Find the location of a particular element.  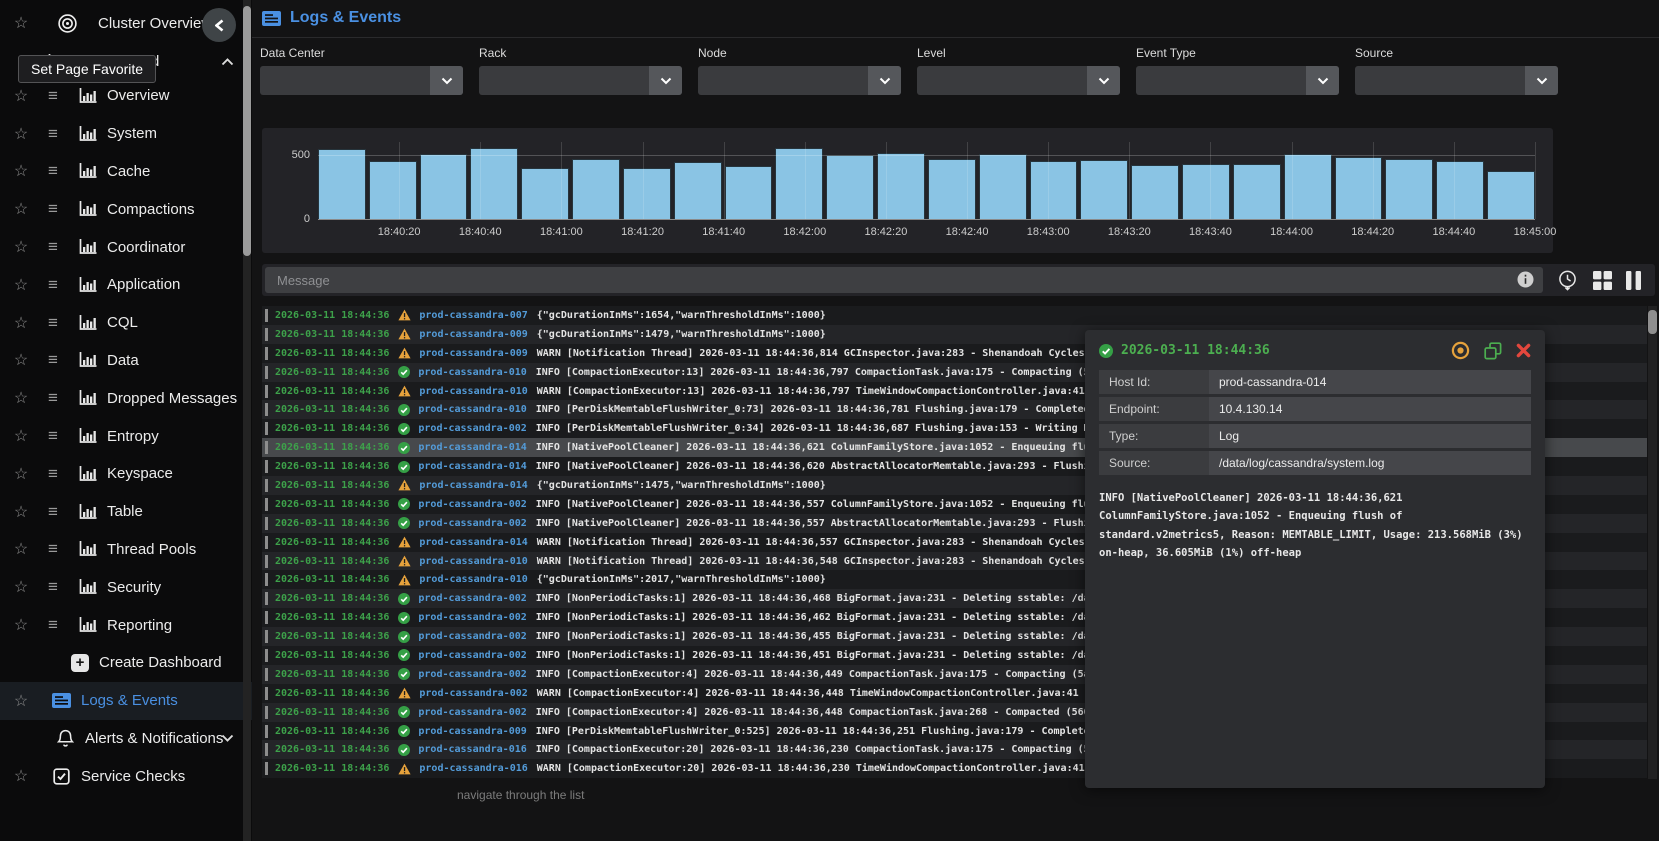

sidebar-item-table: ☆ ≡ Table is located at coordinates (126, 512).